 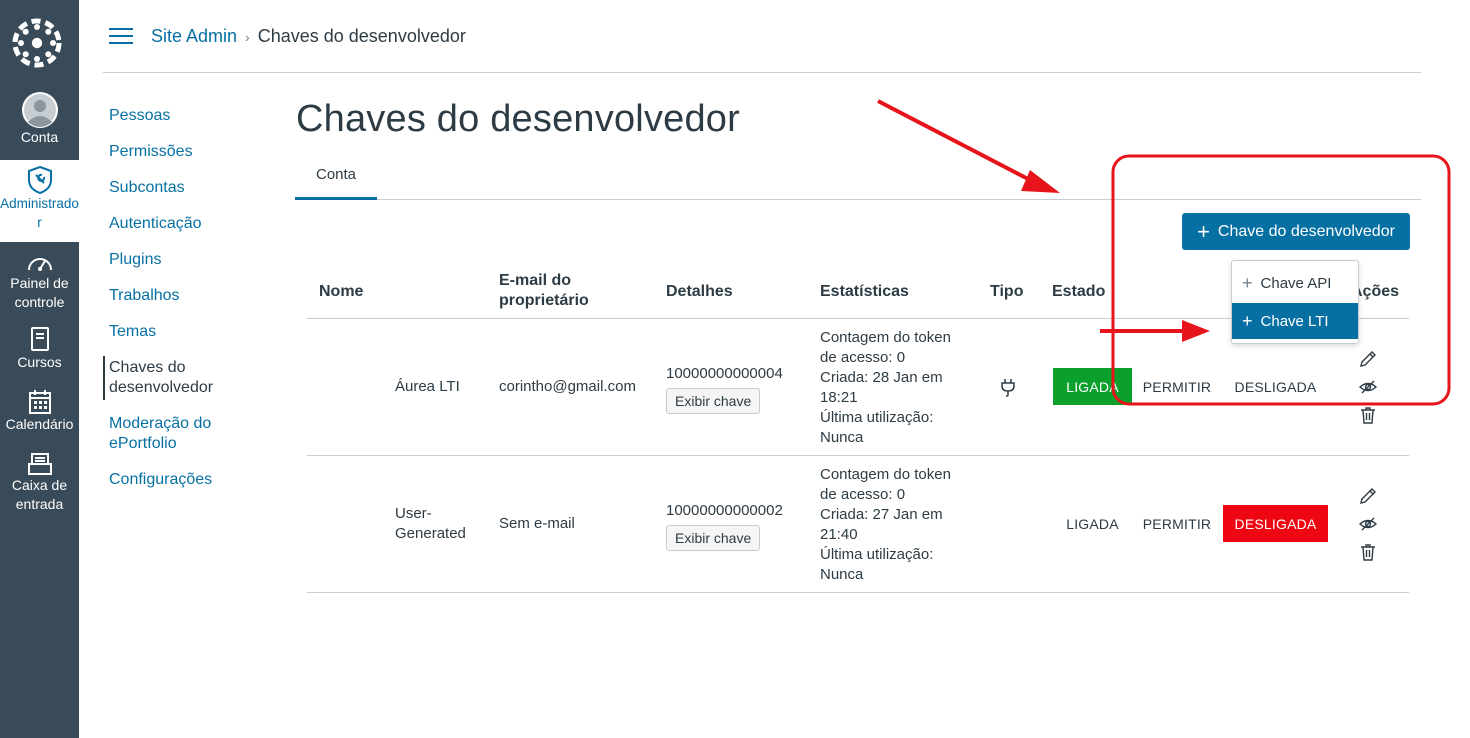 What do you see at coordinates (39, 264) in the screenshot?
I see `dashboard-icon` at bounding box center [39, 264].